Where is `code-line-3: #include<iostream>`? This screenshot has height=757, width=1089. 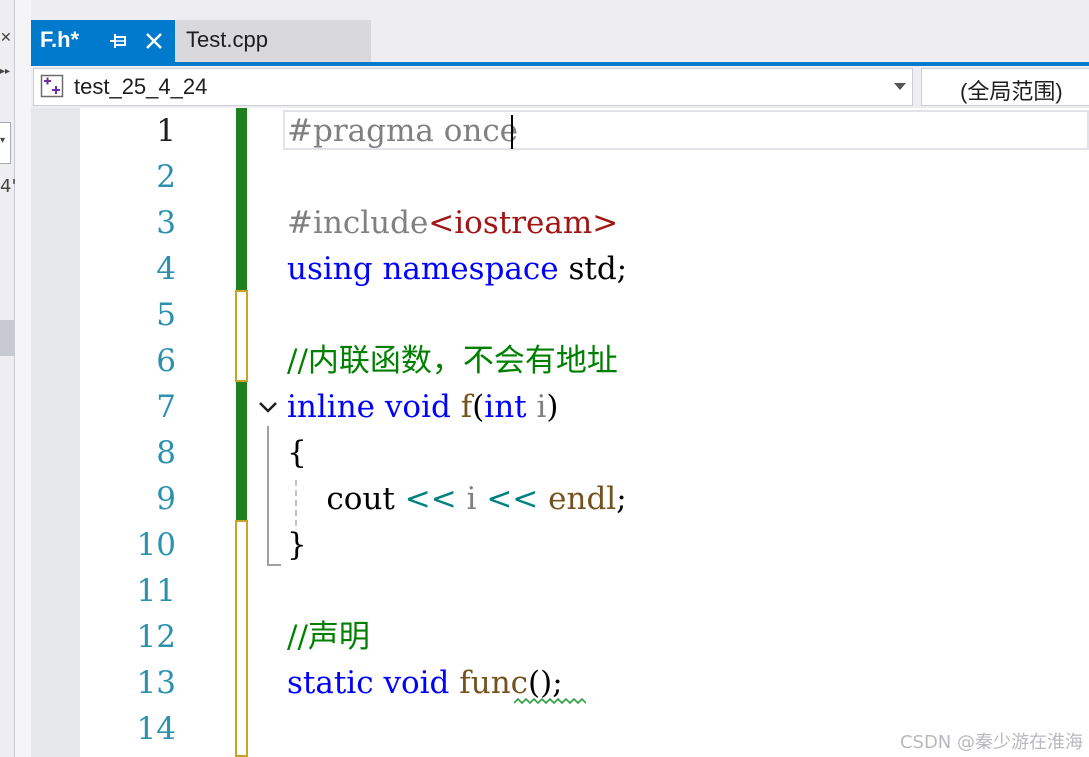
code-line-3: #include<iostream> is located at coordinates (452, 223).